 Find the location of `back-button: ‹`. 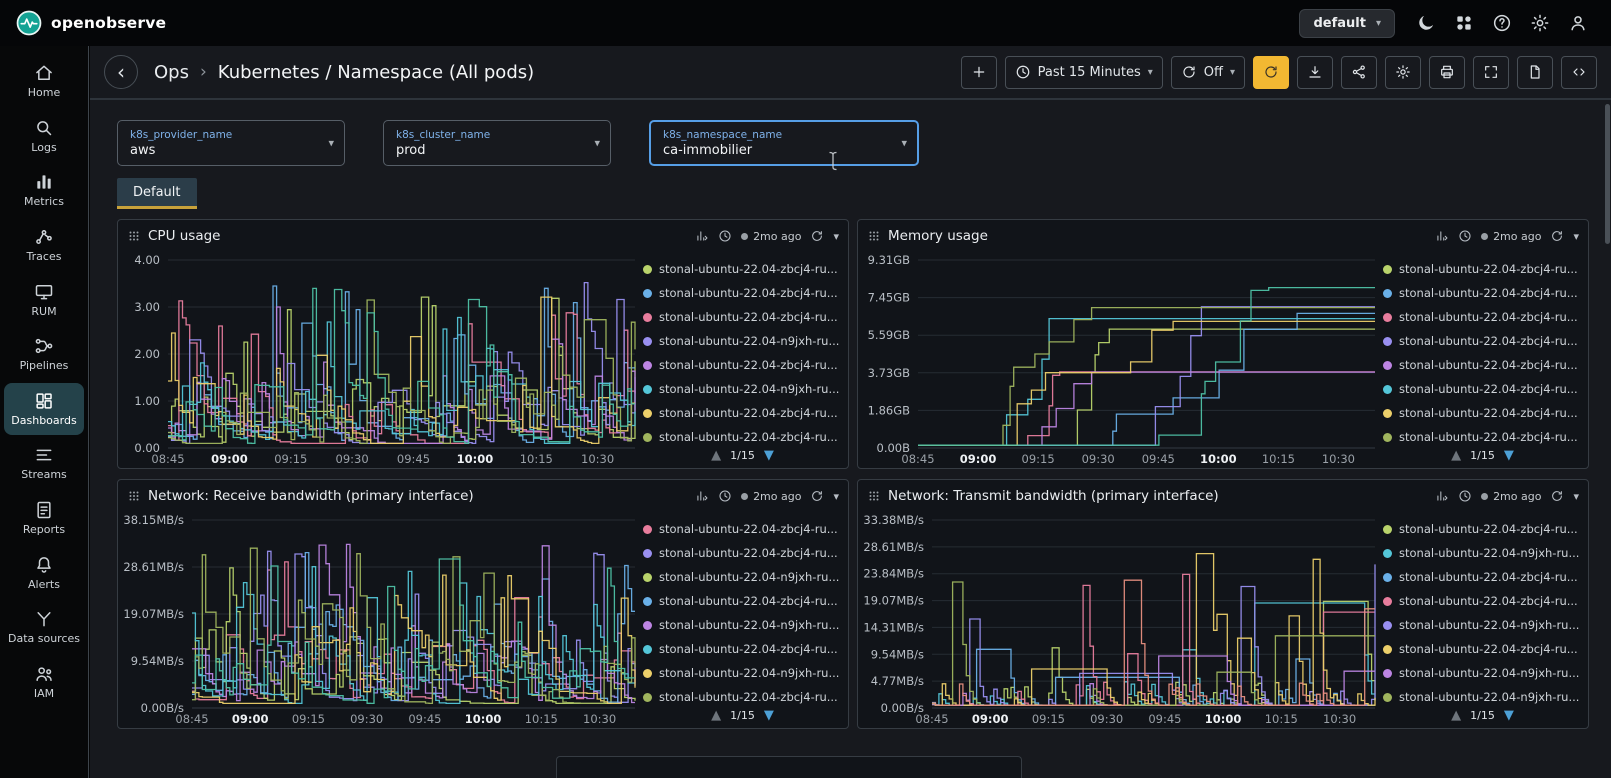

back-button: ‹ is located at coordinates (121, 72).